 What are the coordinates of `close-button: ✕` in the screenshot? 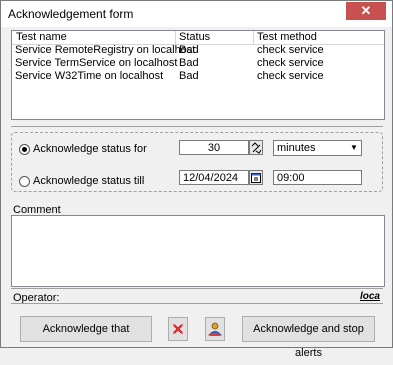 It's located at (366, 11).